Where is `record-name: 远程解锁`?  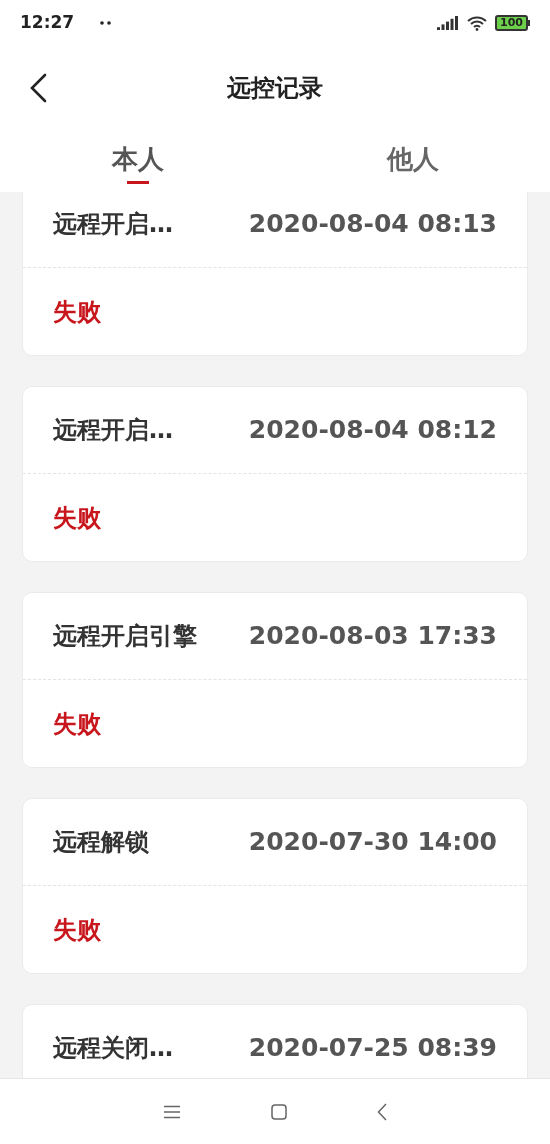
record-name: 远程解锁 is located at coordinates (101, 842).